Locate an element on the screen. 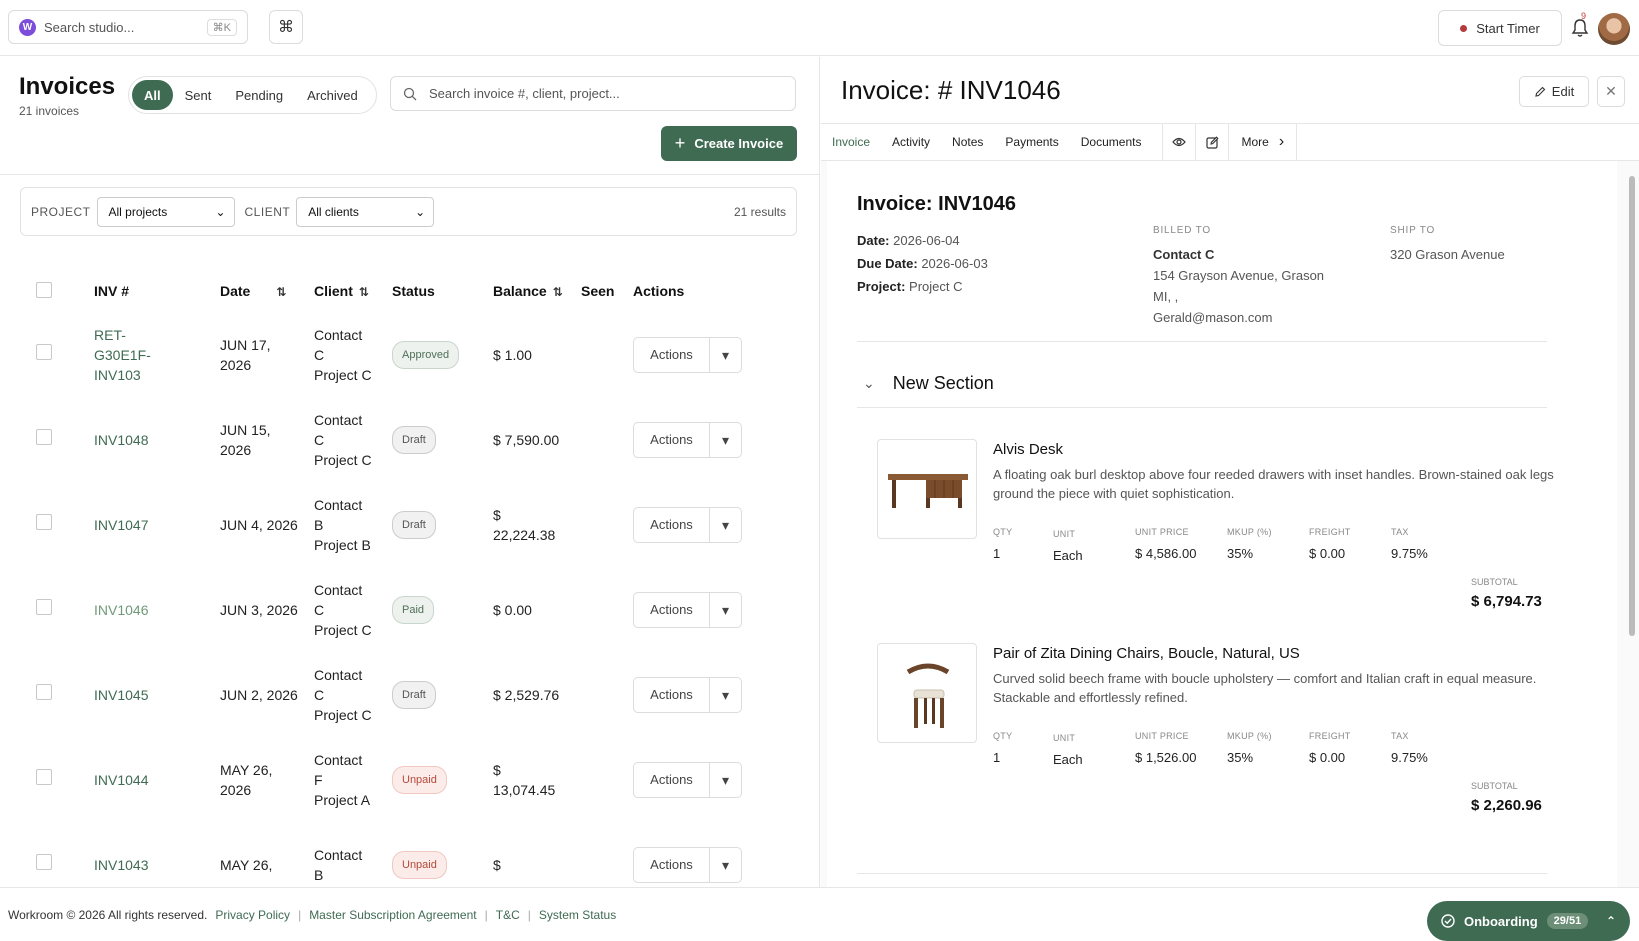 This screenshot has height=941, width=1639. invoice-link: INV1046 is located at coordinates (121, 610).